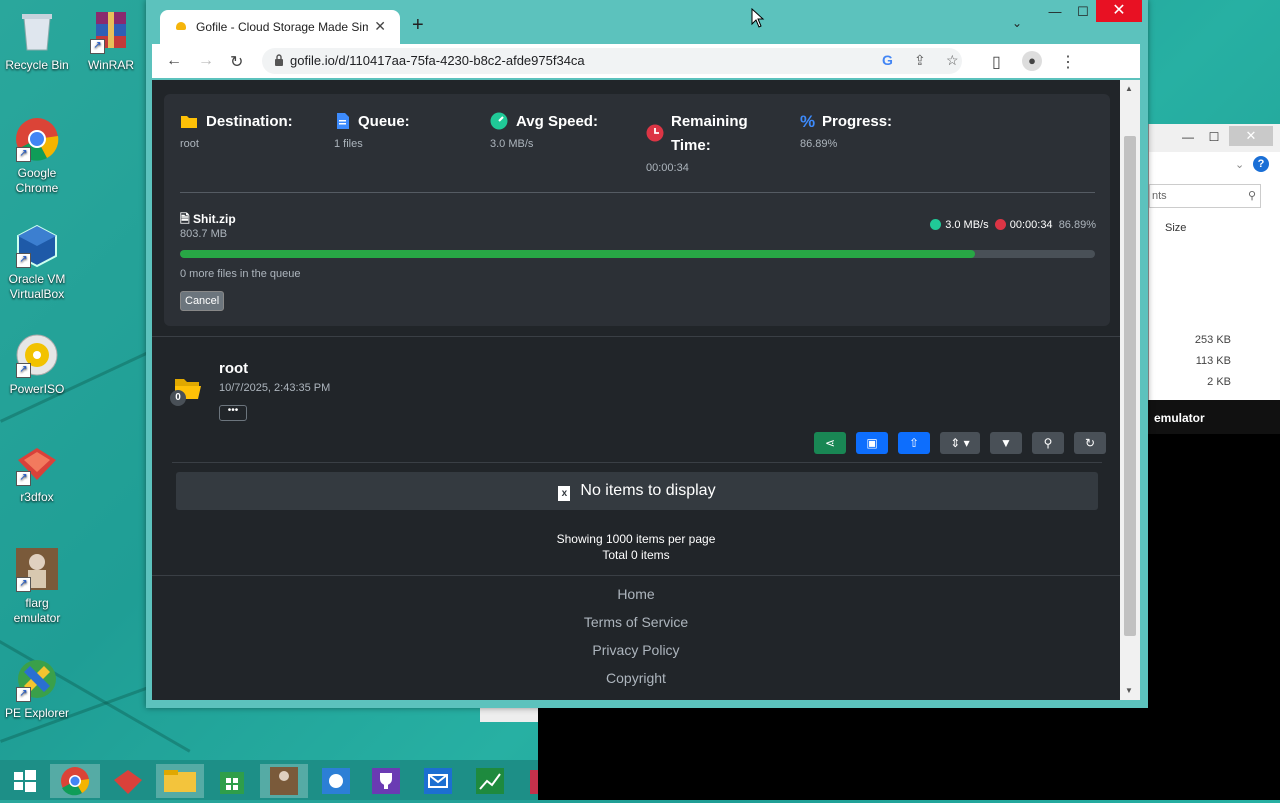 The height and width of the screenshot is (803, 1280). I want to click on explorer-titlebar: — ☐ ✕, so click(1214, 138).